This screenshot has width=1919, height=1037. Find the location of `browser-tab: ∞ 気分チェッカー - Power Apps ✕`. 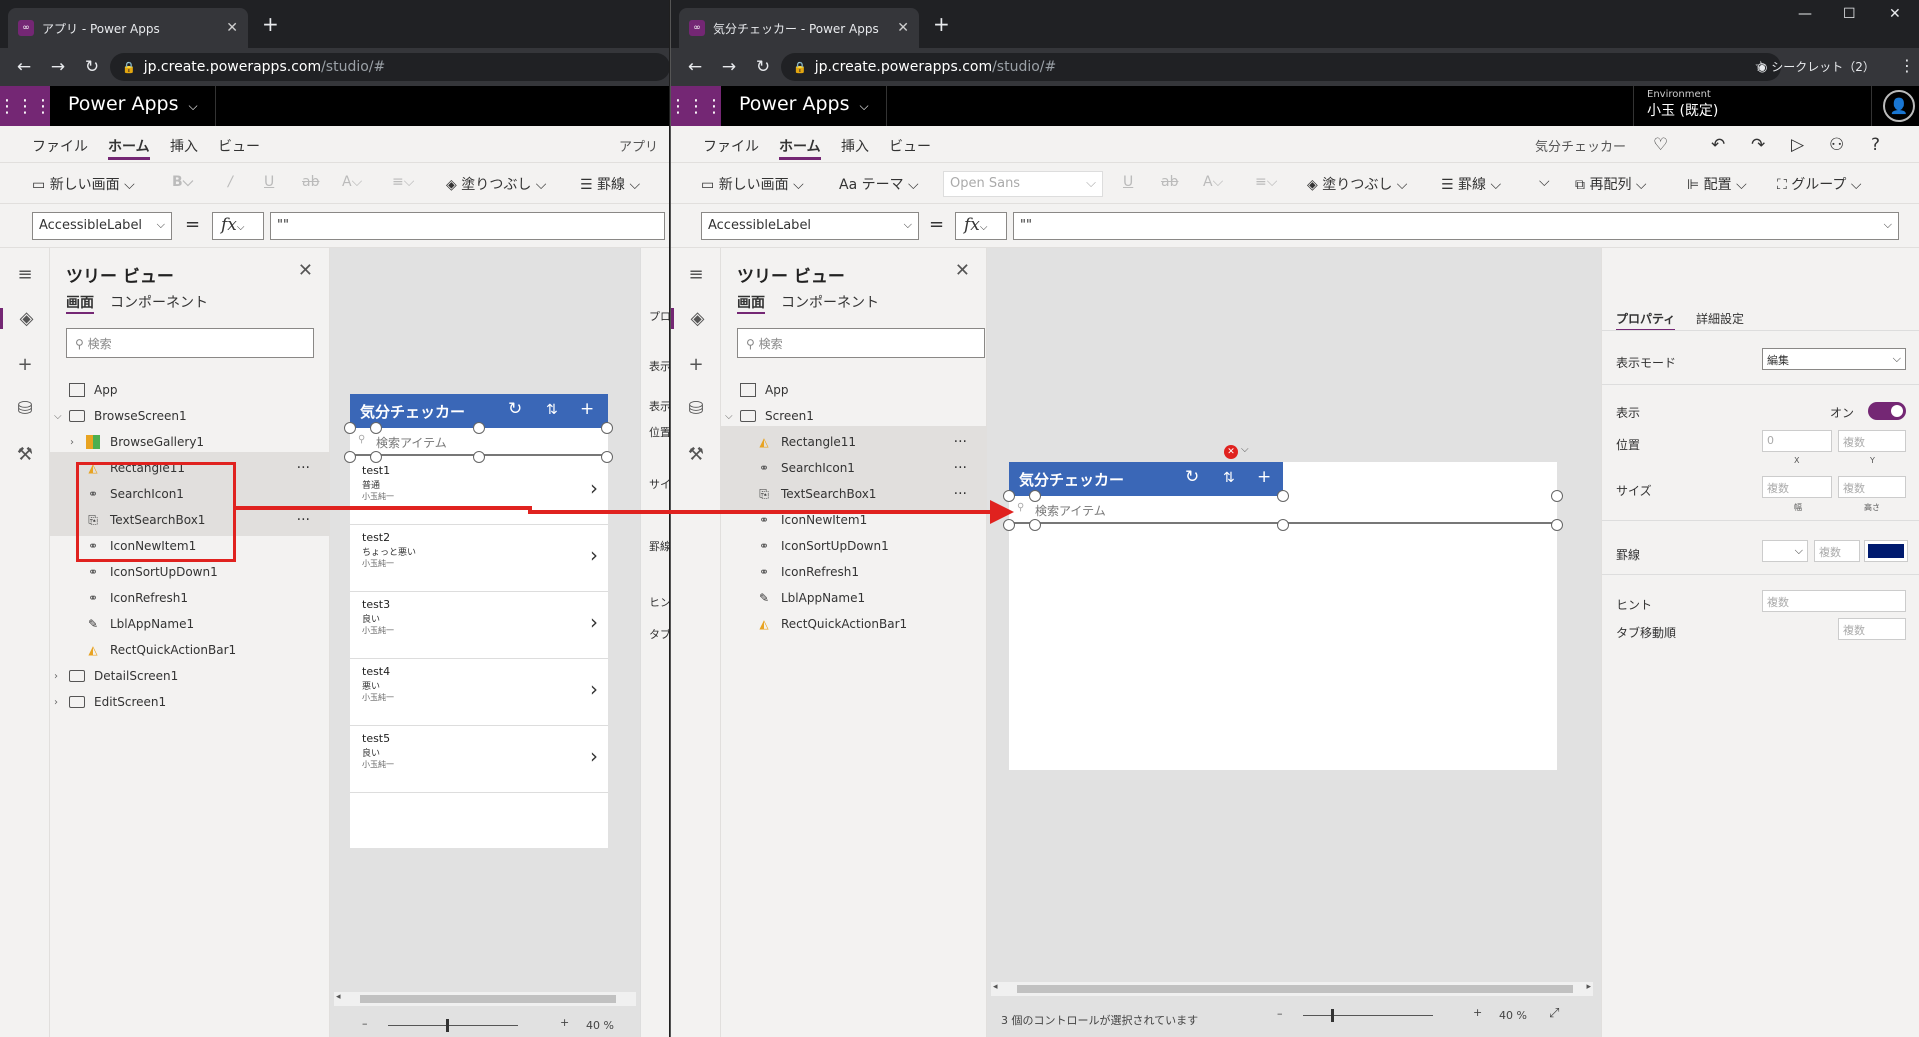

browser-tab: ∞ 気分チェッカー - Power Apps ✕ is located at coordinates (799, 28).